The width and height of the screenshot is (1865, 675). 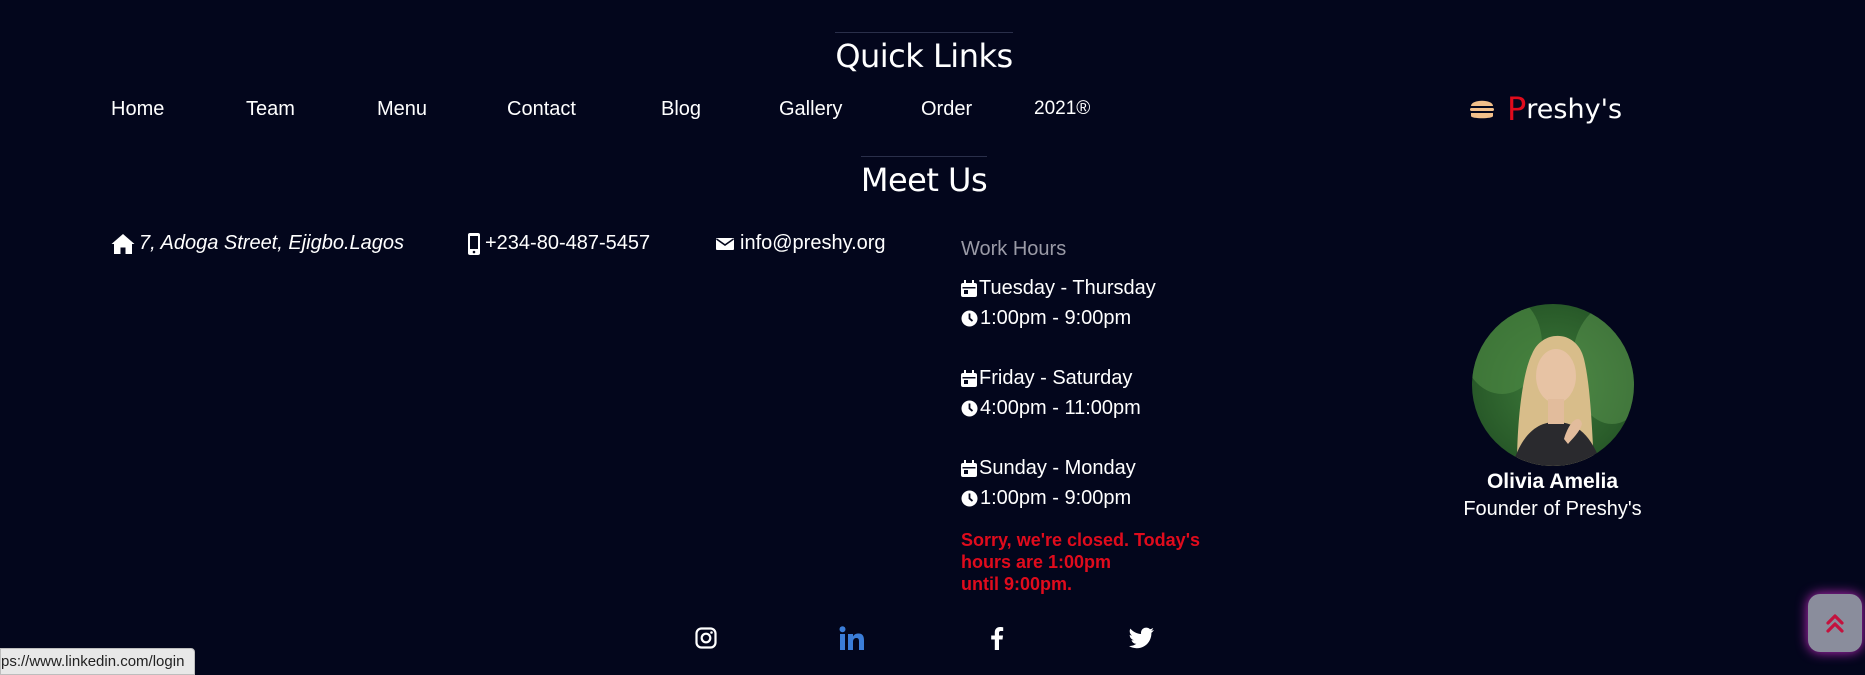 I want to click on nav-home-link: Home, so click(x=137, y=109).